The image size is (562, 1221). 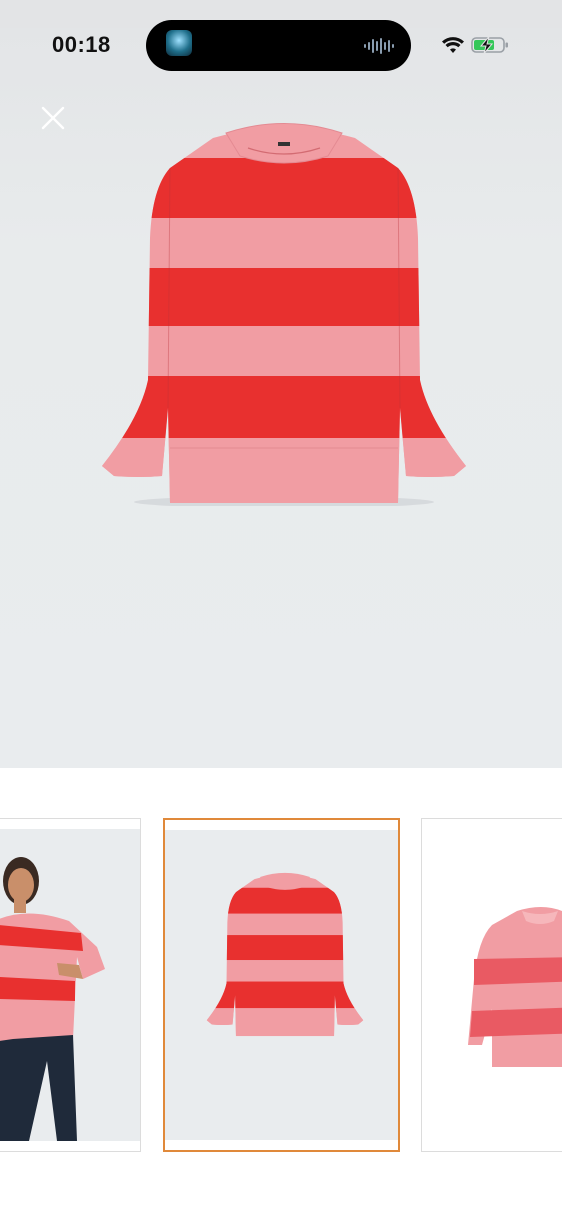 I want to click on now-playing-artwork-icon, so click(x=179, y=43).